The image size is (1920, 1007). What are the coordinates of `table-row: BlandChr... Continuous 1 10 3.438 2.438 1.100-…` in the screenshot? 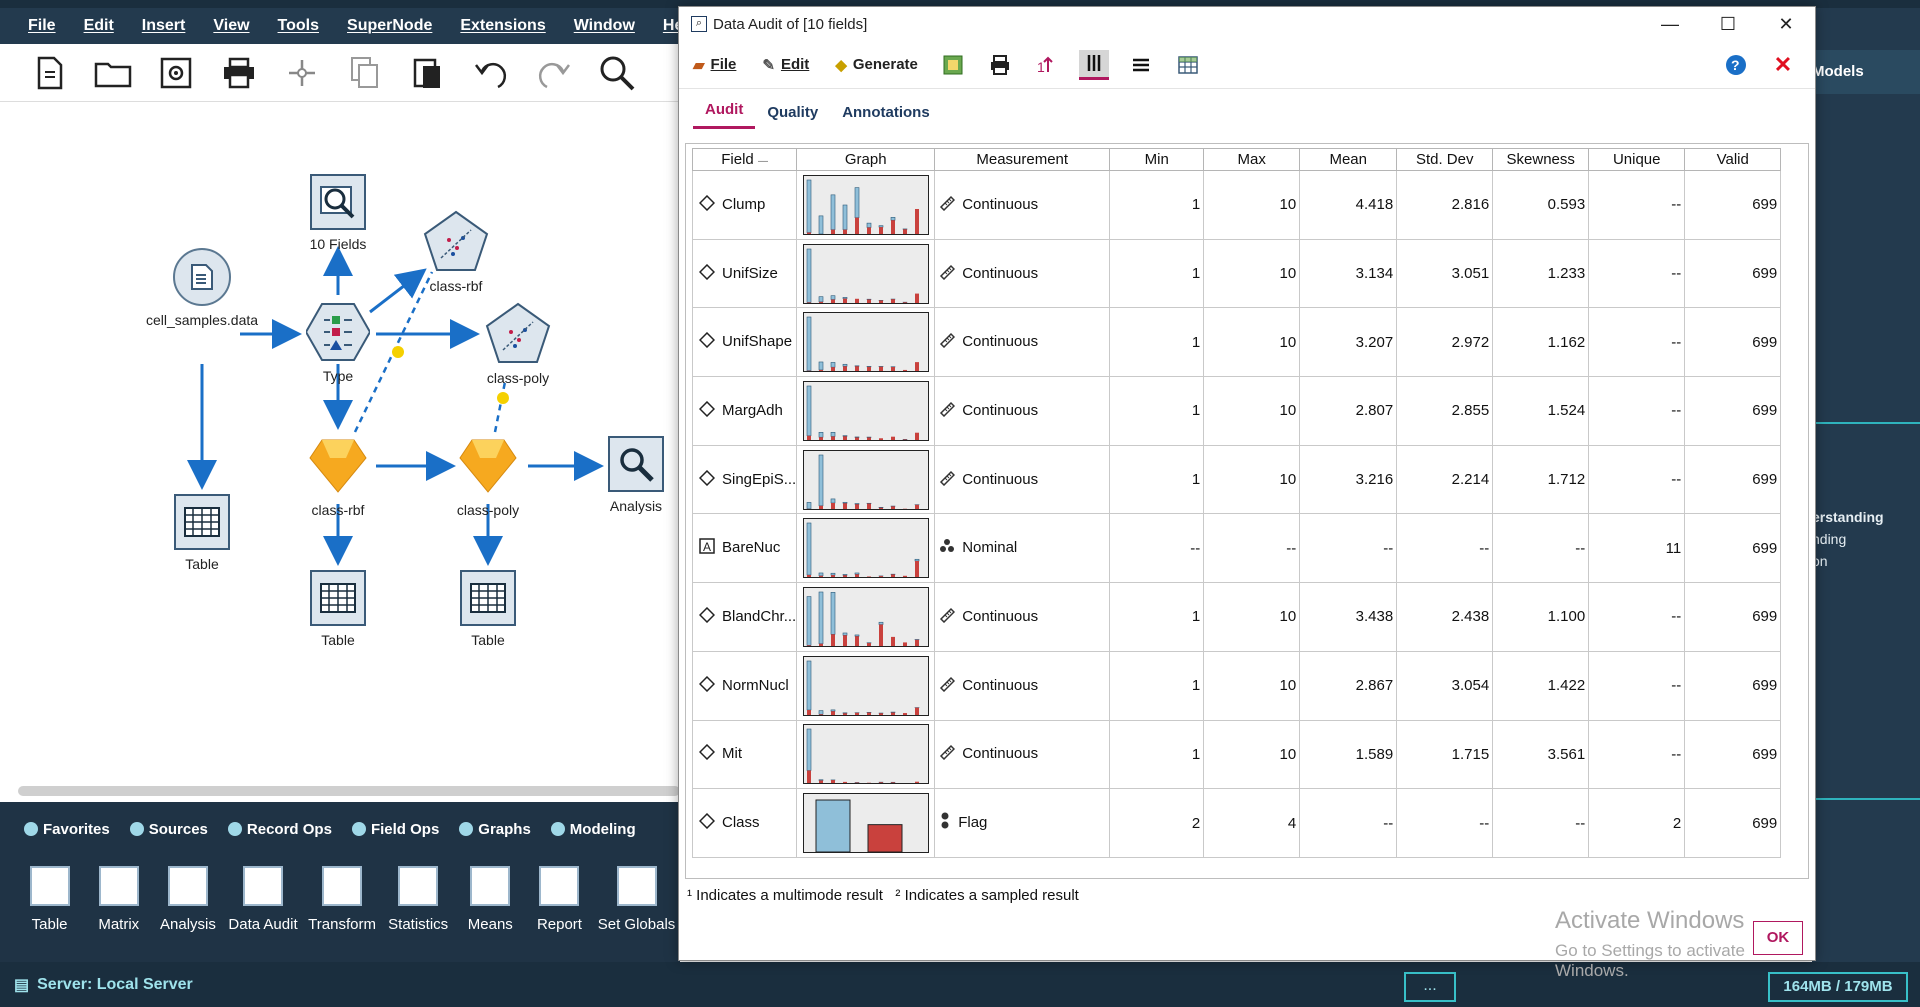 It's located at (1236, 617).